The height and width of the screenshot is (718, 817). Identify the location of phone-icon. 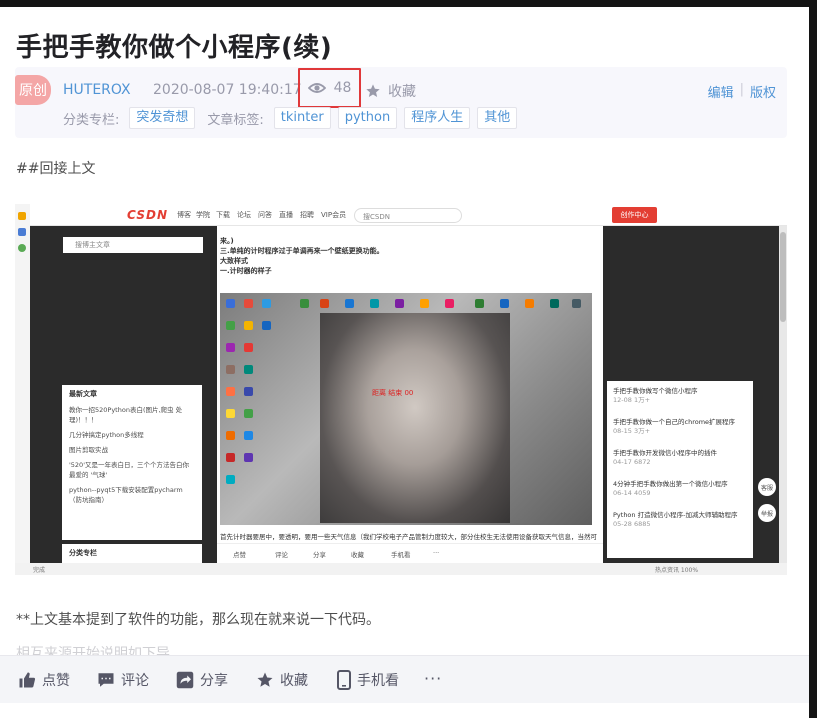
(344, 680).